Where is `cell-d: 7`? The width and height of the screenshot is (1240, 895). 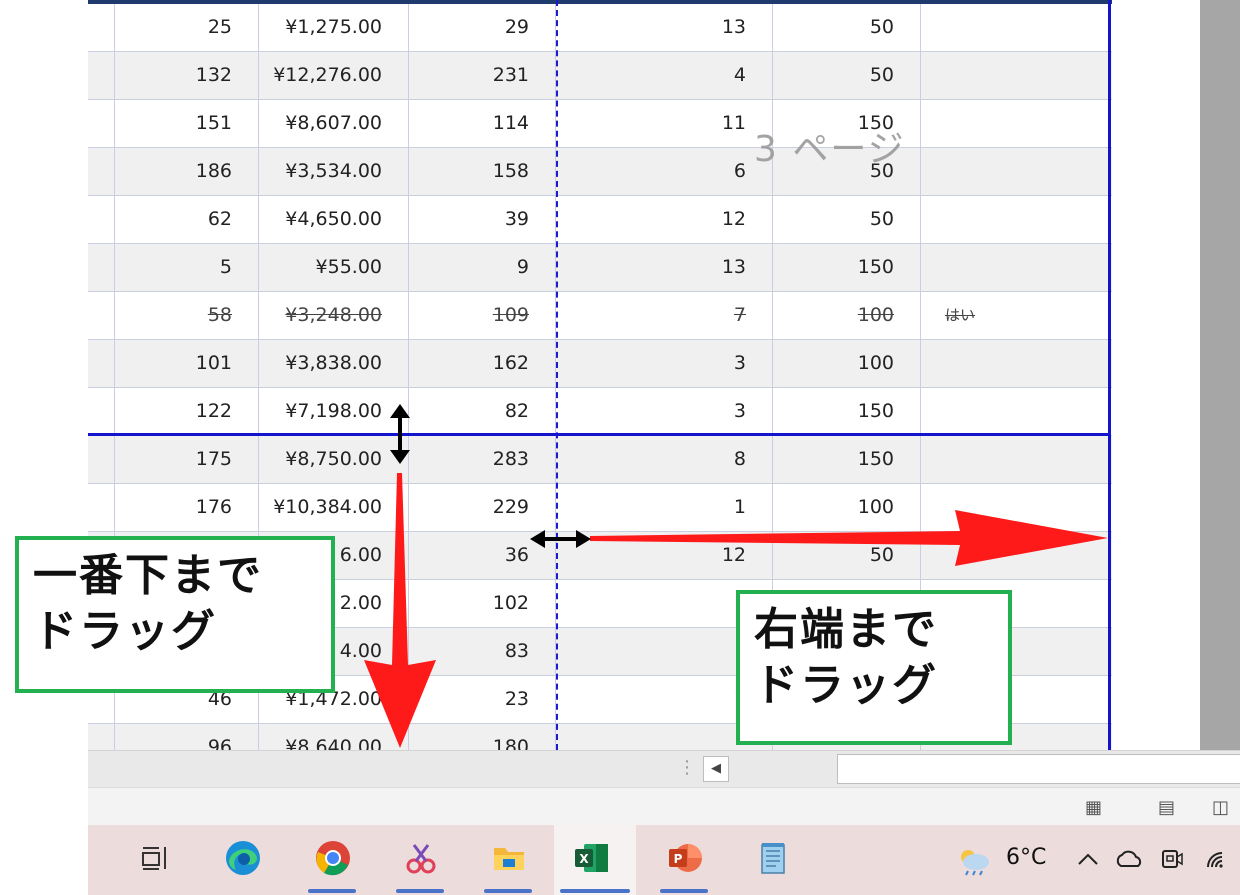
cell-d: 7 is located at coordinates (664, 315).